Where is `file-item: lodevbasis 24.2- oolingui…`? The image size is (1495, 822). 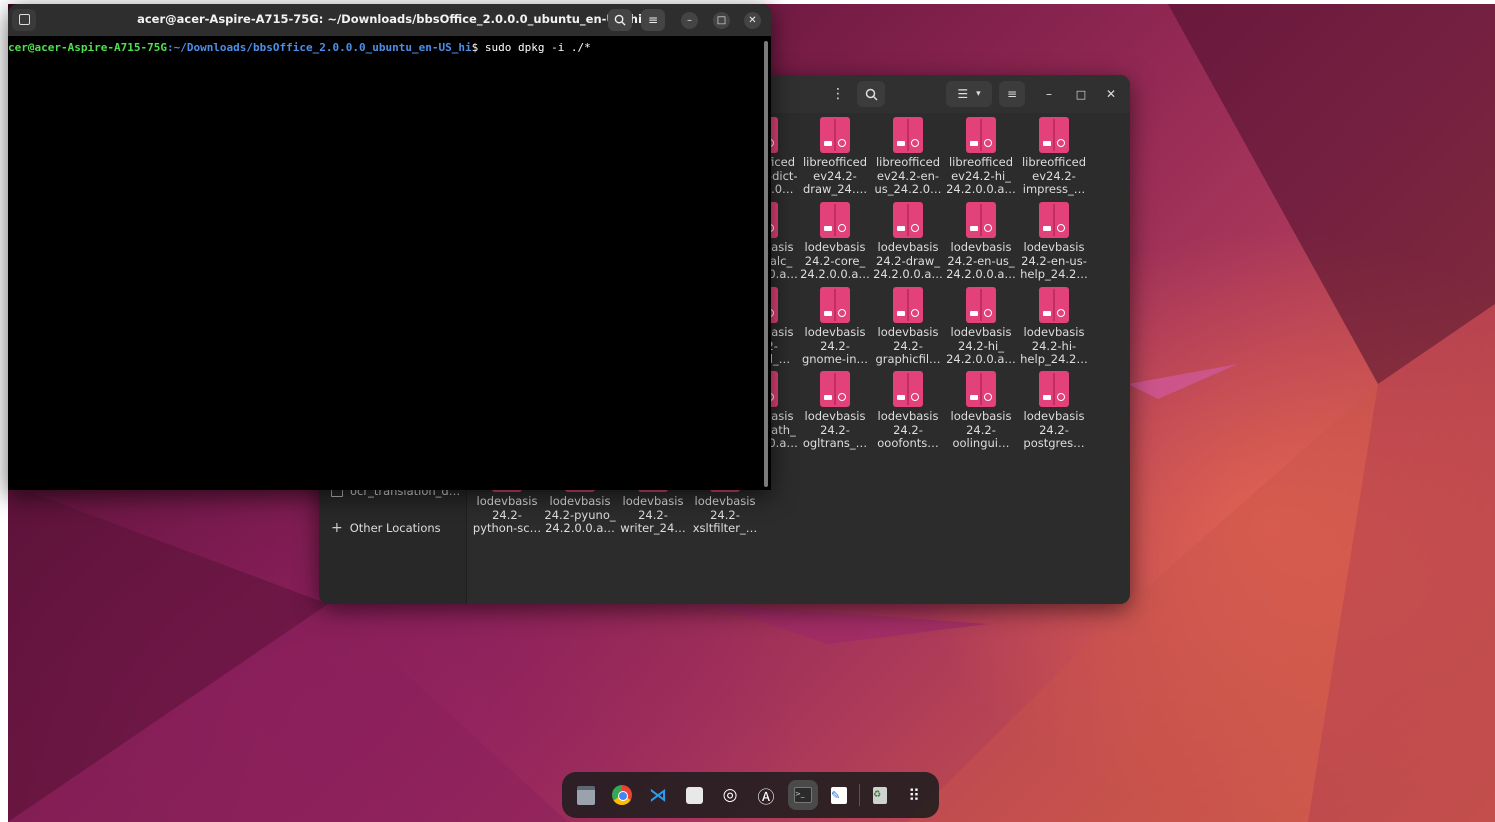
file-item: lodevbasis 24.2- oolingui… is located at coordinates (981, 411).